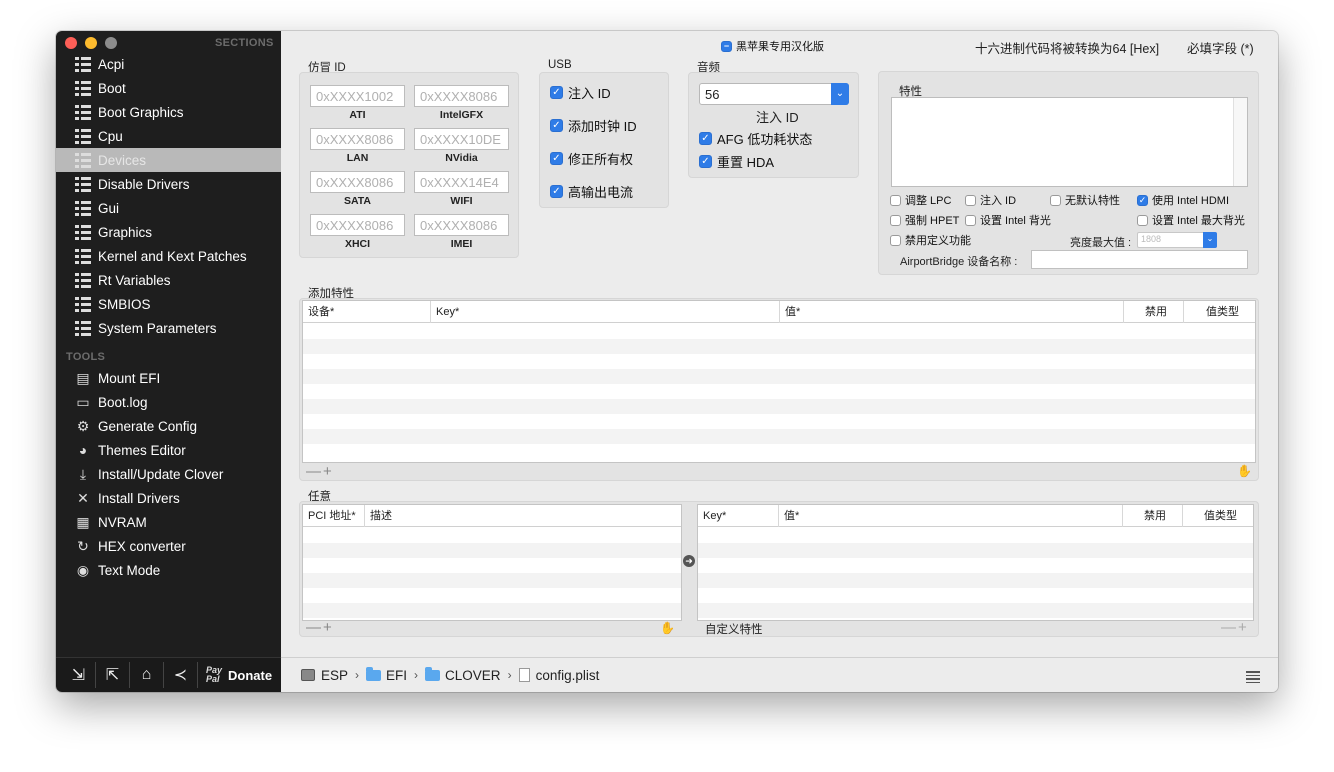  Describe the element at coordinates (327, 471) in the screenshot. I see `add-row-button: +` at that location.